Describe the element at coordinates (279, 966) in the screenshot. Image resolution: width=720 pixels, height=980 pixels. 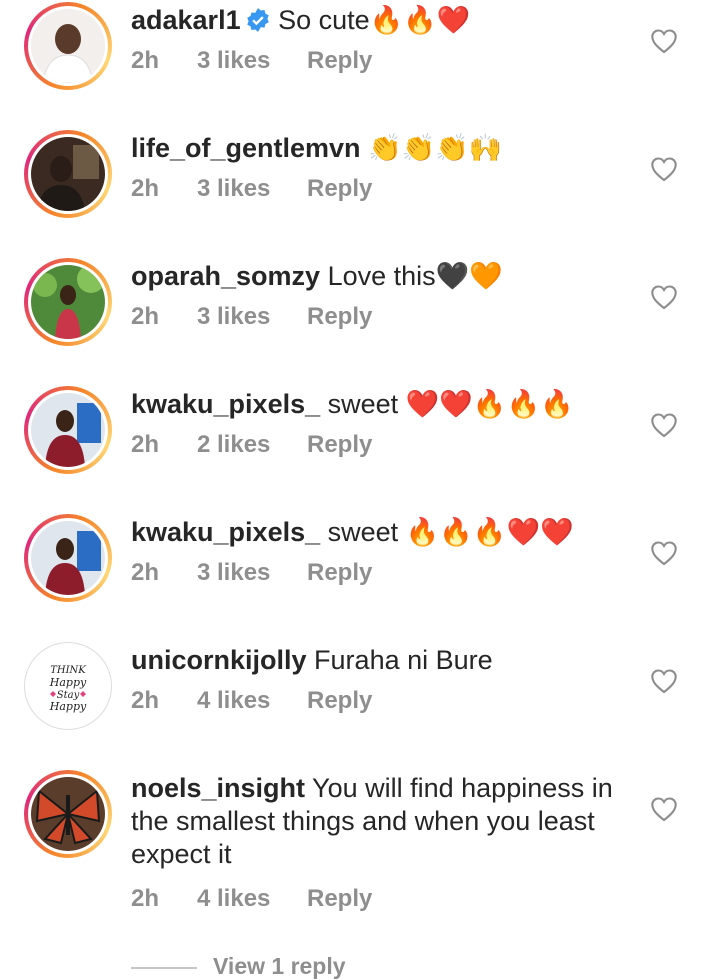
I see `view-replies-label: View 1 reply` at that location.